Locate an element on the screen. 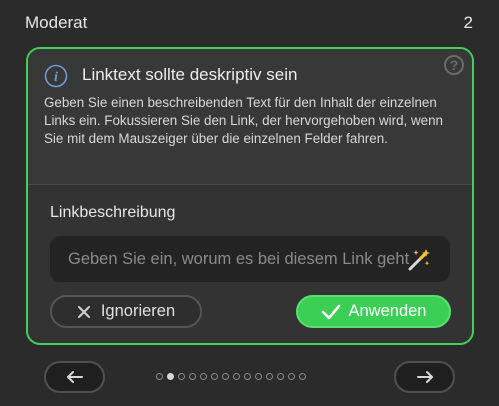  arrow-right-icon is located at coordinates (424, 377).